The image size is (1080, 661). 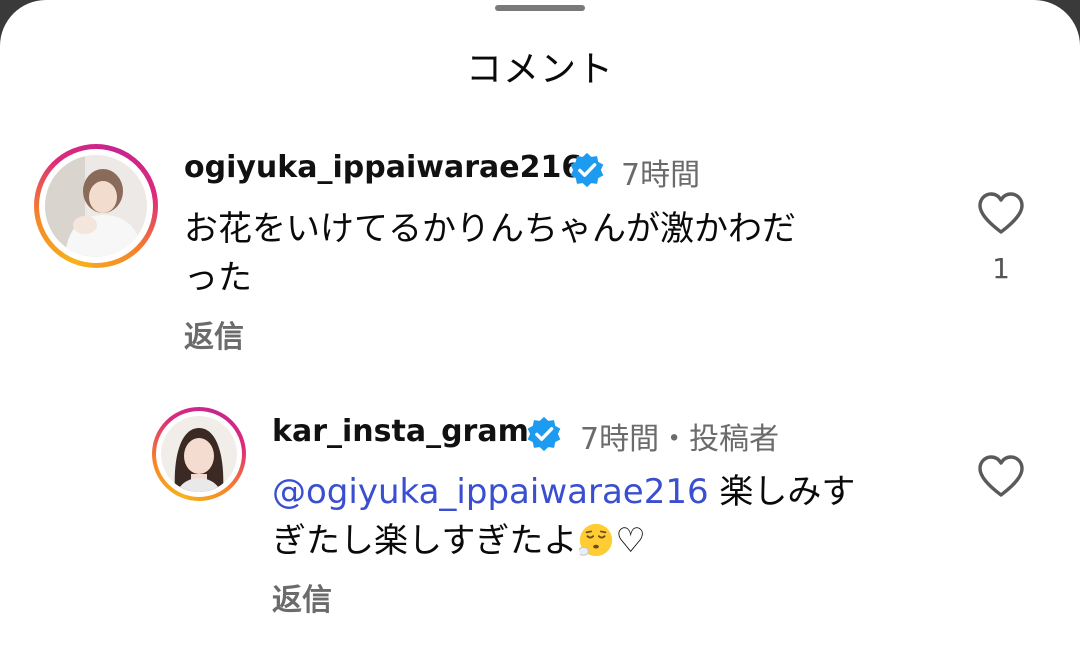 What do you see at coordinates (563, 517) in the screenshot?
I see `comment-text: @ogiyuka_ippaiwarae216 楽しみす ぎたし楽しすぎたよ ♡` at bounding box center [563, 517].